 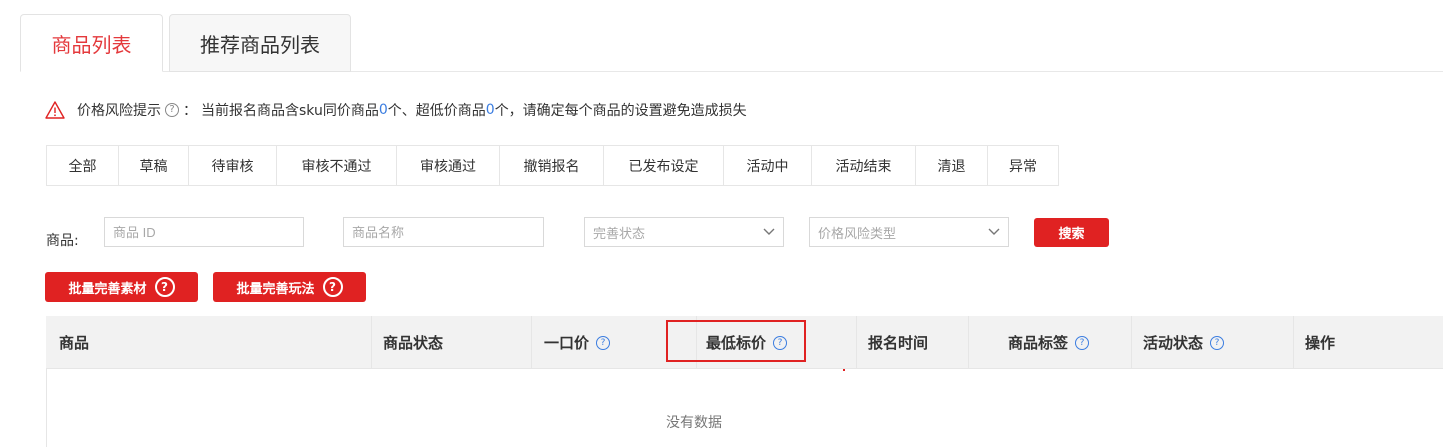 I want to click on completion-status-value: 完善状态, so click(x=619, y=234).